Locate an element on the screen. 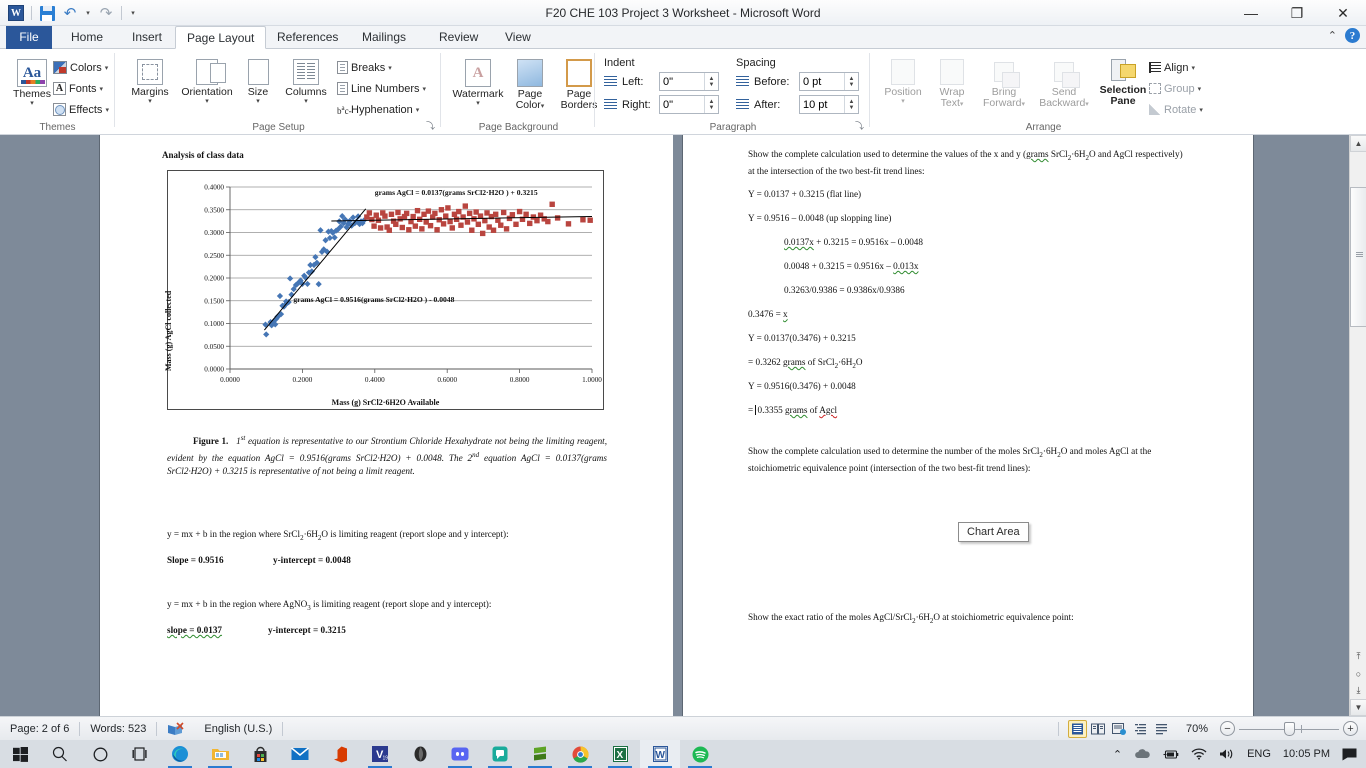 This screenshot has height=768, width=1366. mail-button is located at coordinates (300, 754).